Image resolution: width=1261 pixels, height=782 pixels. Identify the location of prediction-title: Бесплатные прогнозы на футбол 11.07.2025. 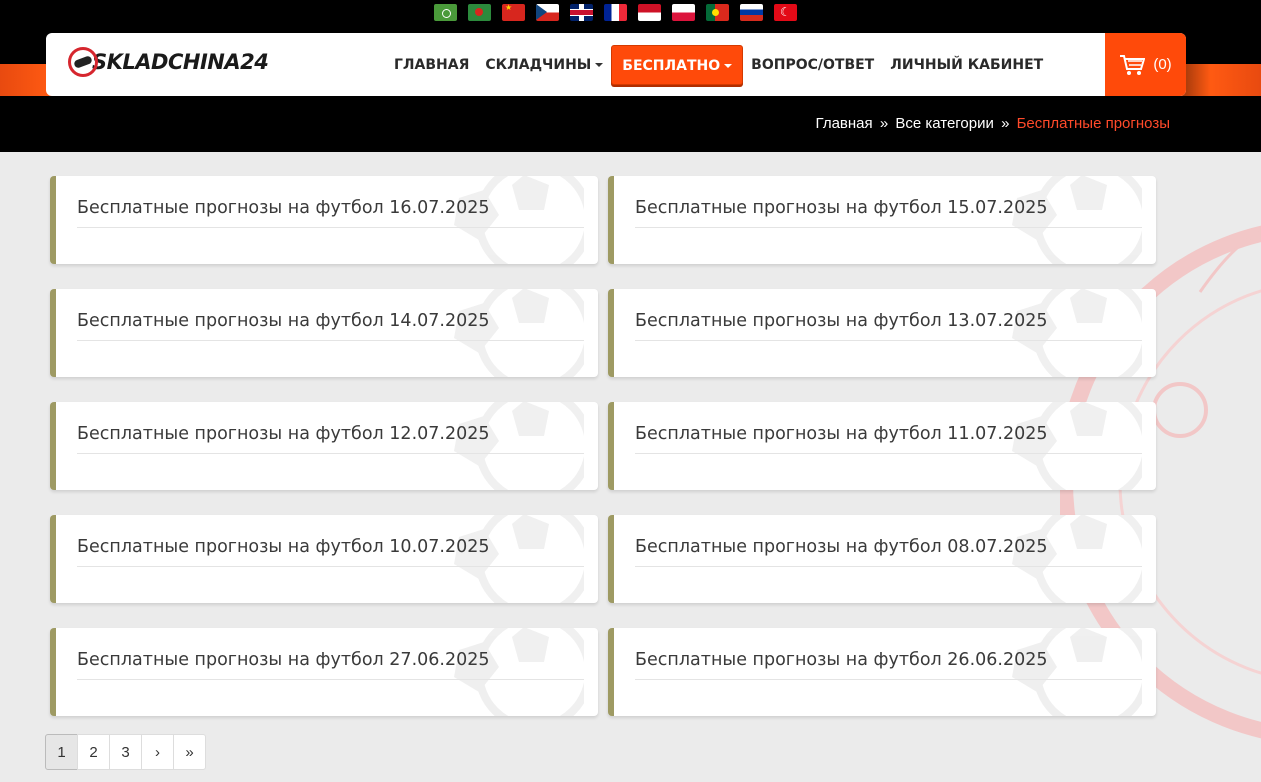
(841, 434).